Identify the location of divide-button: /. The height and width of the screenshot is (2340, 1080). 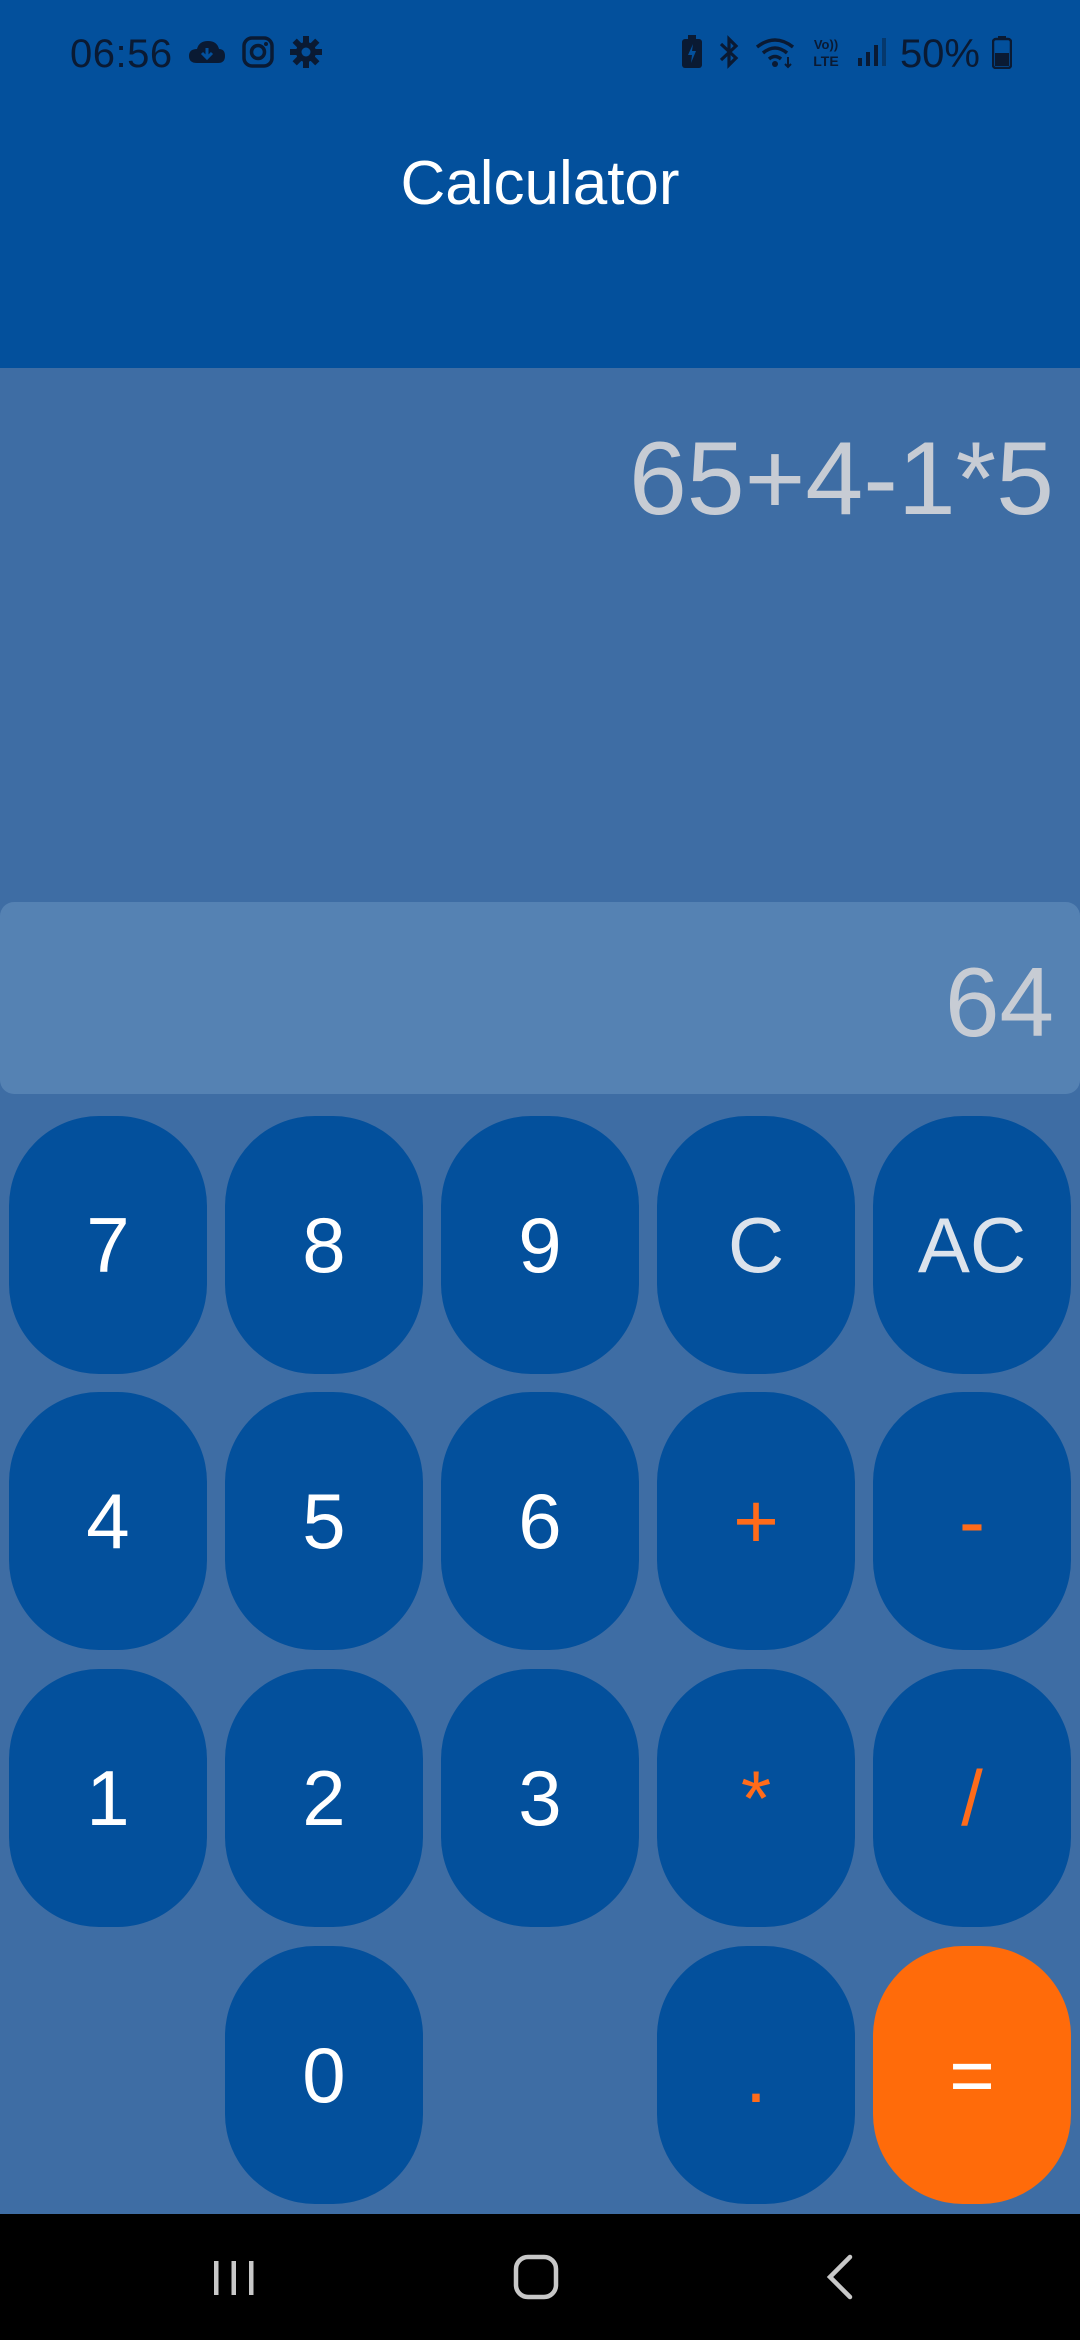
(972, 1798).